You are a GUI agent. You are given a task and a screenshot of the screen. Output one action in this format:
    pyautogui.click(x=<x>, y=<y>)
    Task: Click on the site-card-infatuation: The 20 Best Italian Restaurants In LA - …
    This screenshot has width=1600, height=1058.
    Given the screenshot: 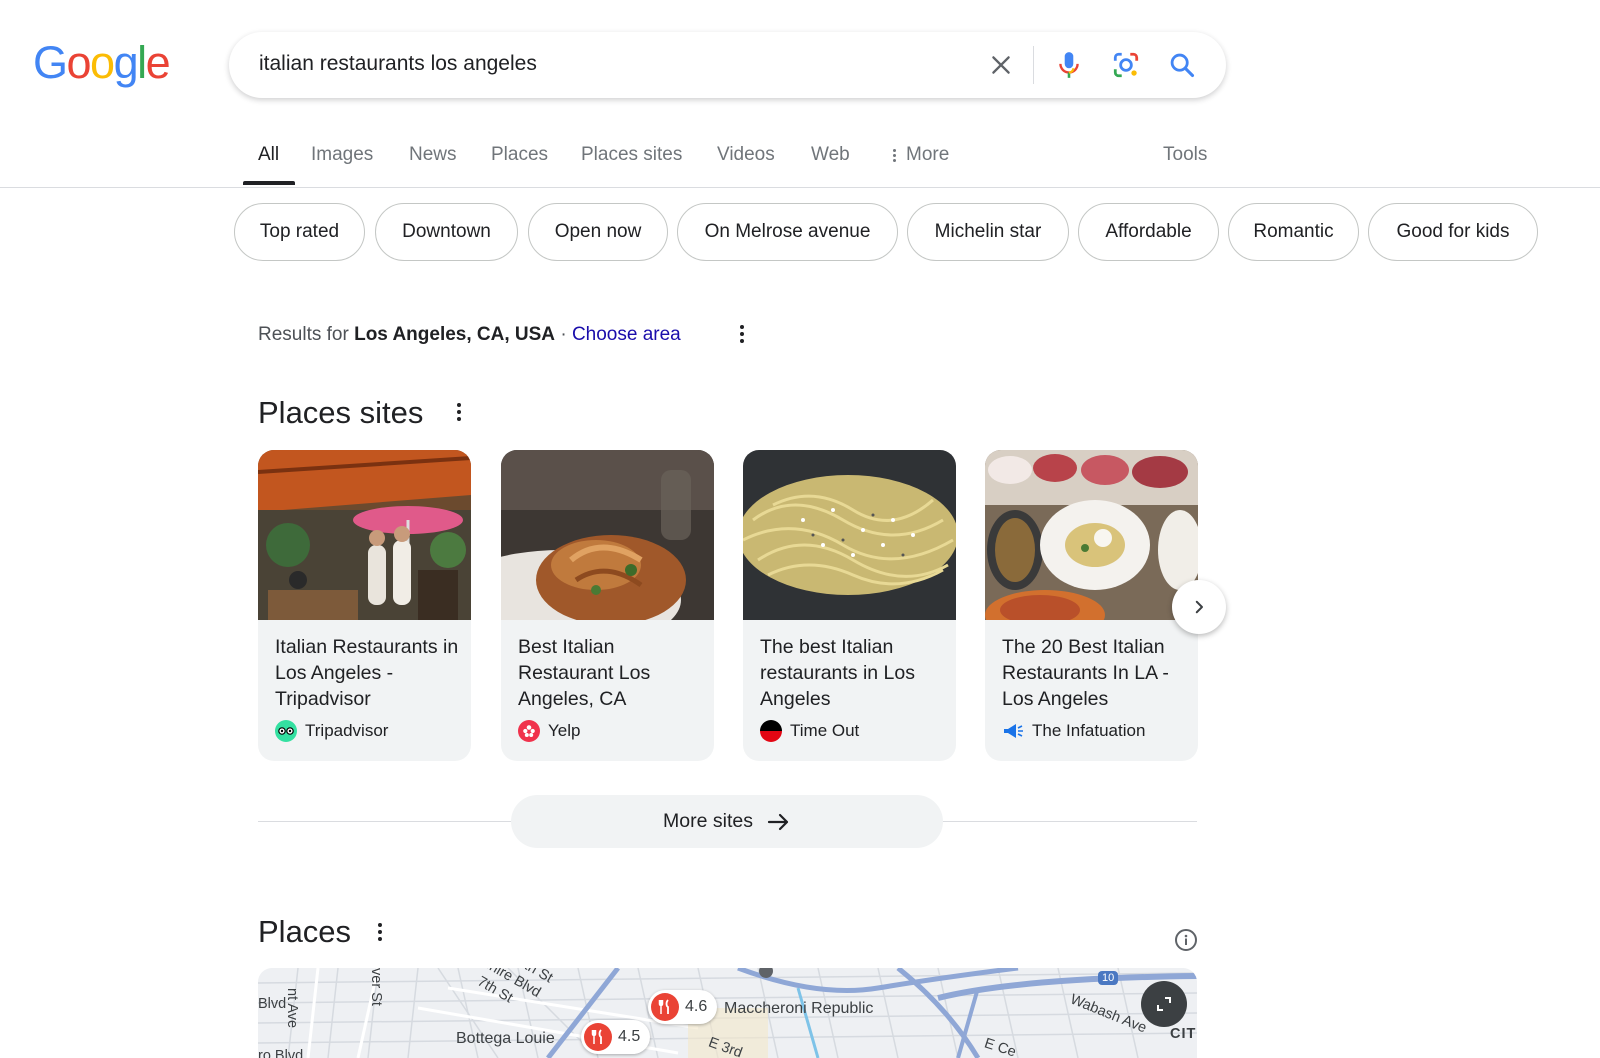 What is the action you would take?
    pyautogui.click(x=1091, y=605)
    